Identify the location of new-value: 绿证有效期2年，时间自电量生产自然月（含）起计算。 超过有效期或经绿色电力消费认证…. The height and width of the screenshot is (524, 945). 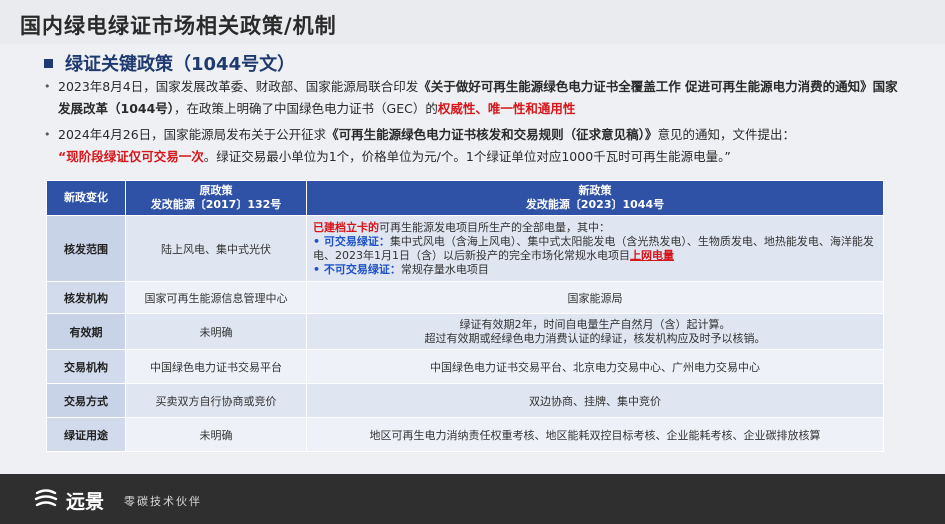
(595, 331).